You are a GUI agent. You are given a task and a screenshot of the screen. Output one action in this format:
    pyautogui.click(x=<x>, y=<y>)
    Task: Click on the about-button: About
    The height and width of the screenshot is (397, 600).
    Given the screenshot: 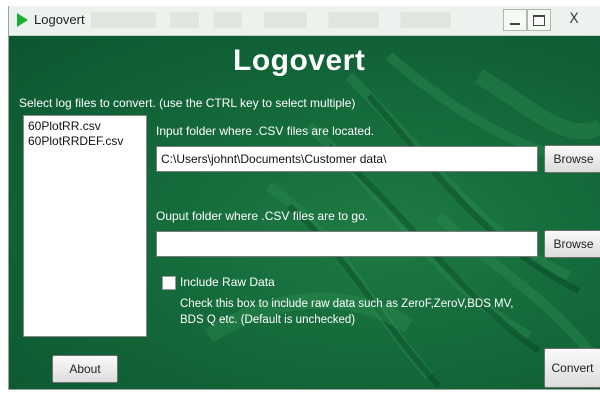 What is the action you would take?
    pyautogui.click(x=85, y=369)
    